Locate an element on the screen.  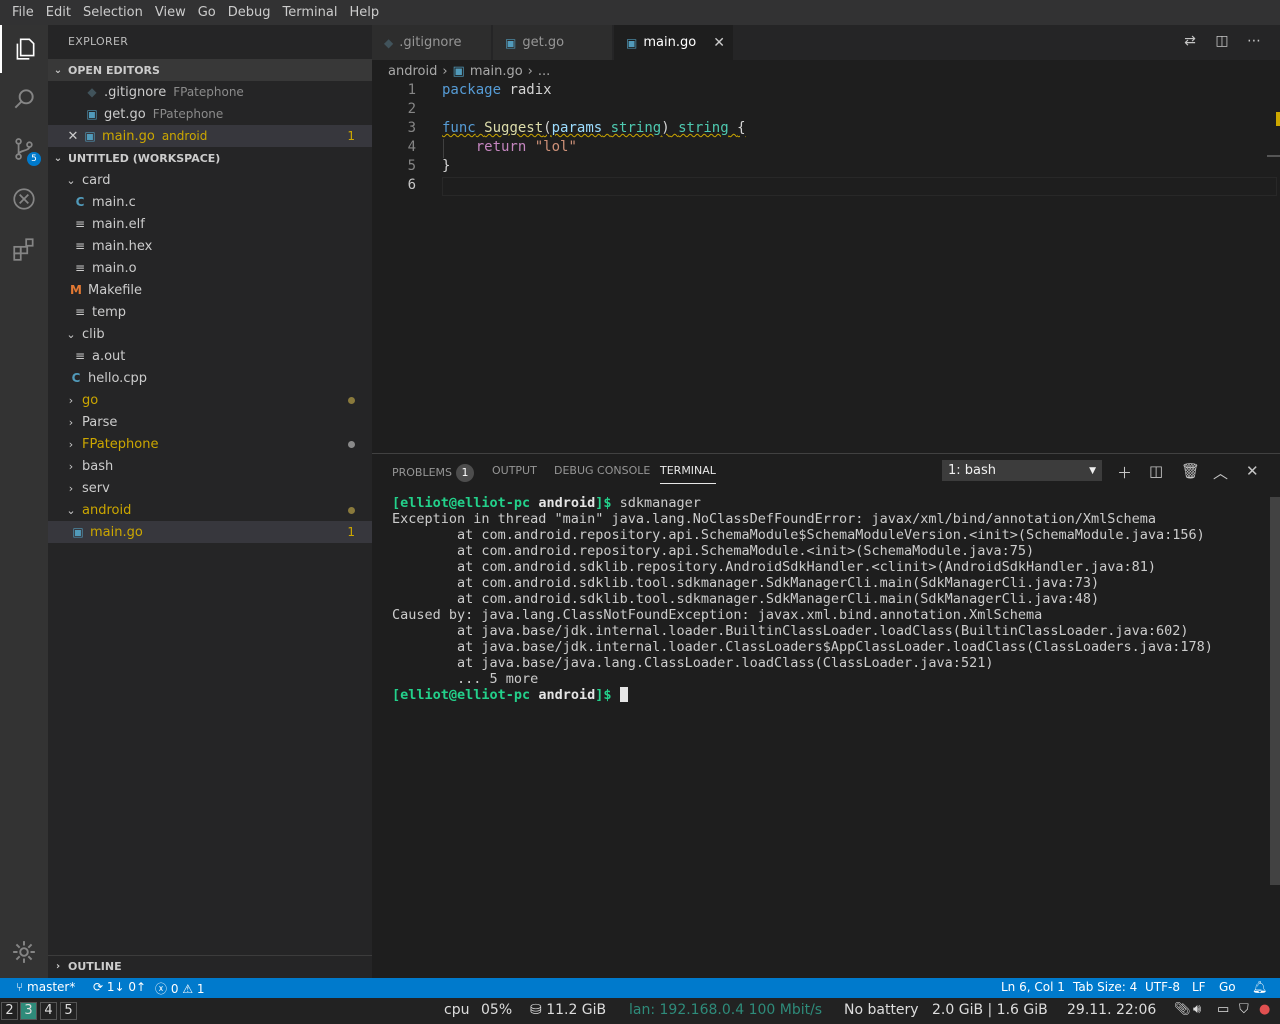
search-icon is located at coordinates (24, 99).